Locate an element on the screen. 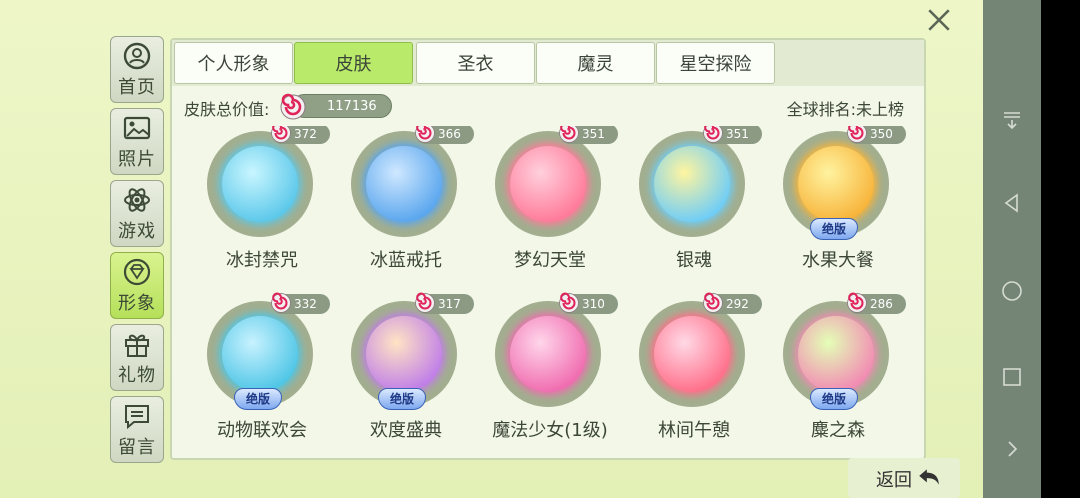  skin-price-badge: 292 is located at coordinates (732, 303).